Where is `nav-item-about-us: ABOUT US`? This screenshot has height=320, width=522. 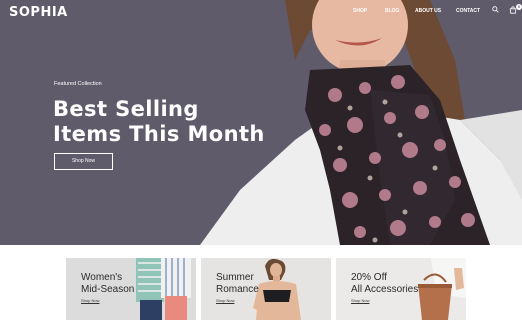
nav-item-about-us: ABOUT US is located at coordinates (428, 11).